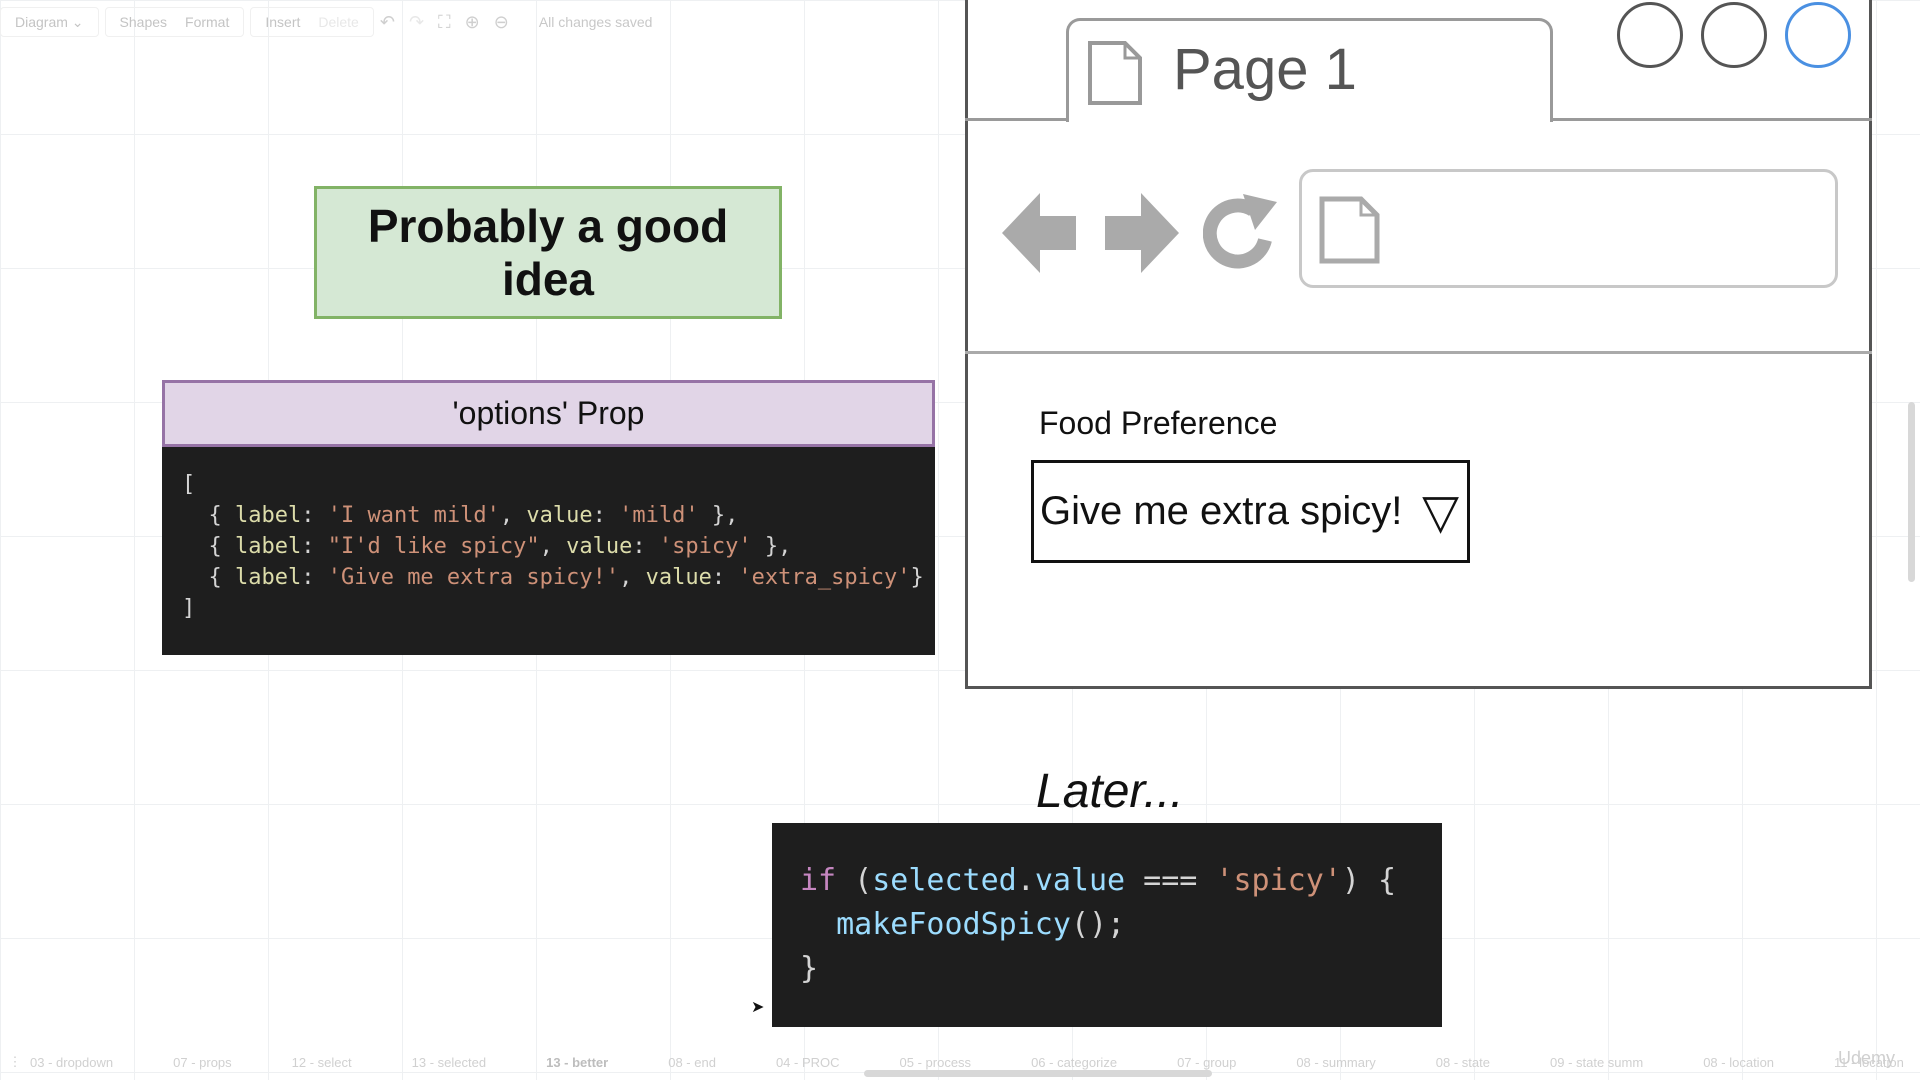 The height and width of the screenshot is (1080, 1920). Describe the element at coordinates (808, 1062) in the screenshot. I see `page-tab: 04 - PROC` at that location.